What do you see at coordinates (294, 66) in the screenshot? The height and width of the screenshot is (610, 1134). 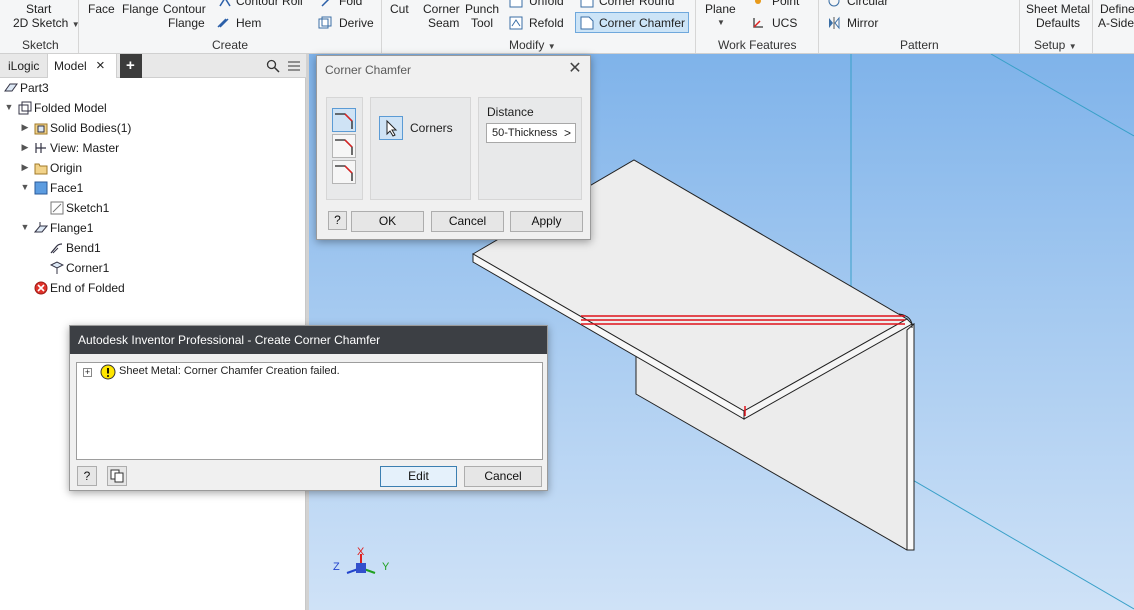 I see `hamburger-menu-icon` at bounding box center [294, 66].